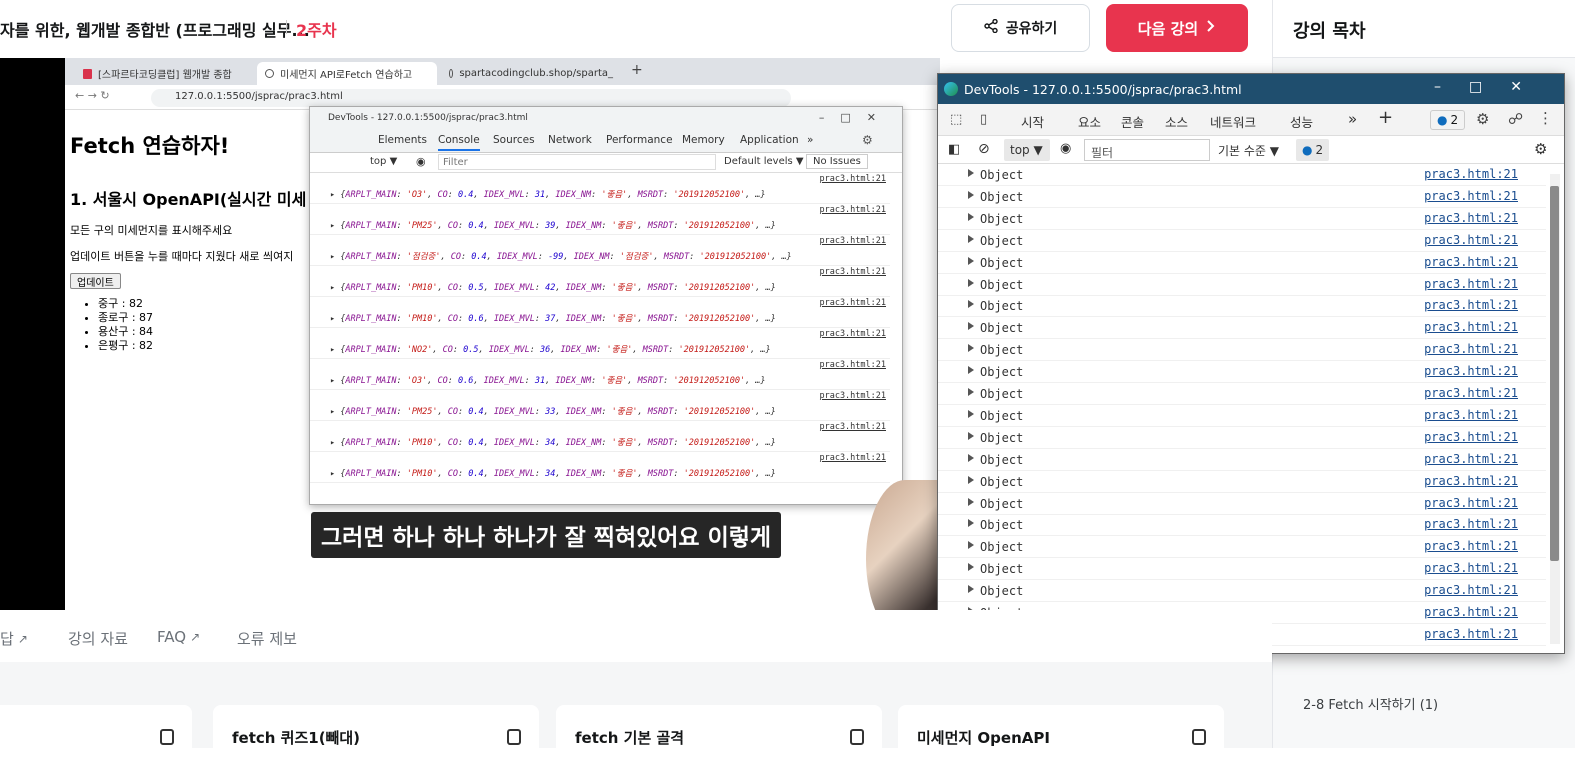 The height and width of the screenshot is (765, 1575). Describe the element at coordinates (459, 142) in the screenshot. I see `tab-console: Console` at that location.